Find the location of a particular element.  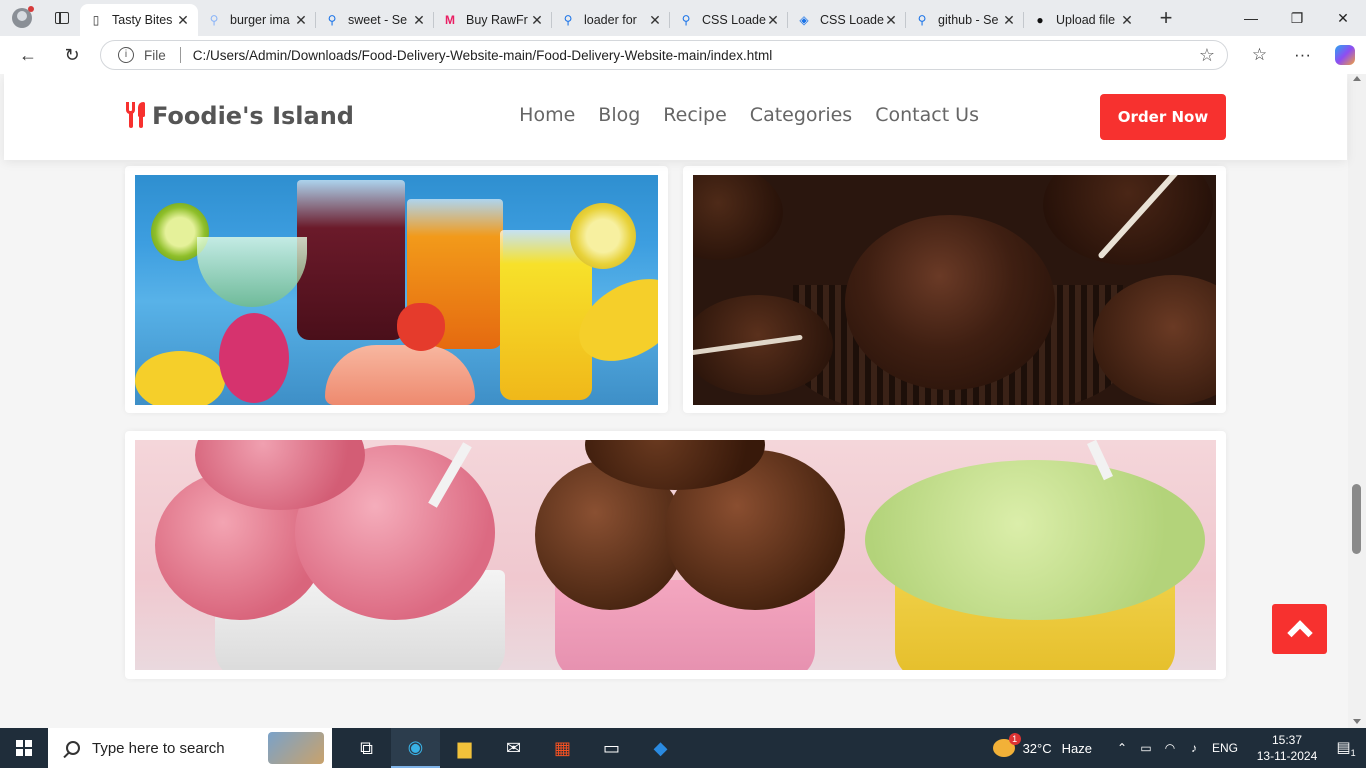

volume-icon: ♪ is located at coordinates (1194, 748).